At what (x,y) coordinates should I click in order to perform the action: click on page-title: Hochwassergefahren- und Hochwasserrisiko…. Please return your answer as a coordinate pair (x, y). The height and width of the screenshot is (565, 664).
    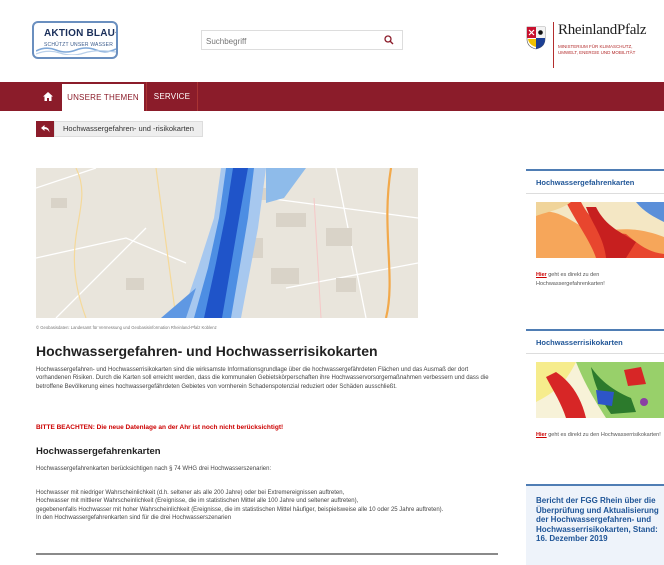
    Looking at the image, I should click on (207, 351).